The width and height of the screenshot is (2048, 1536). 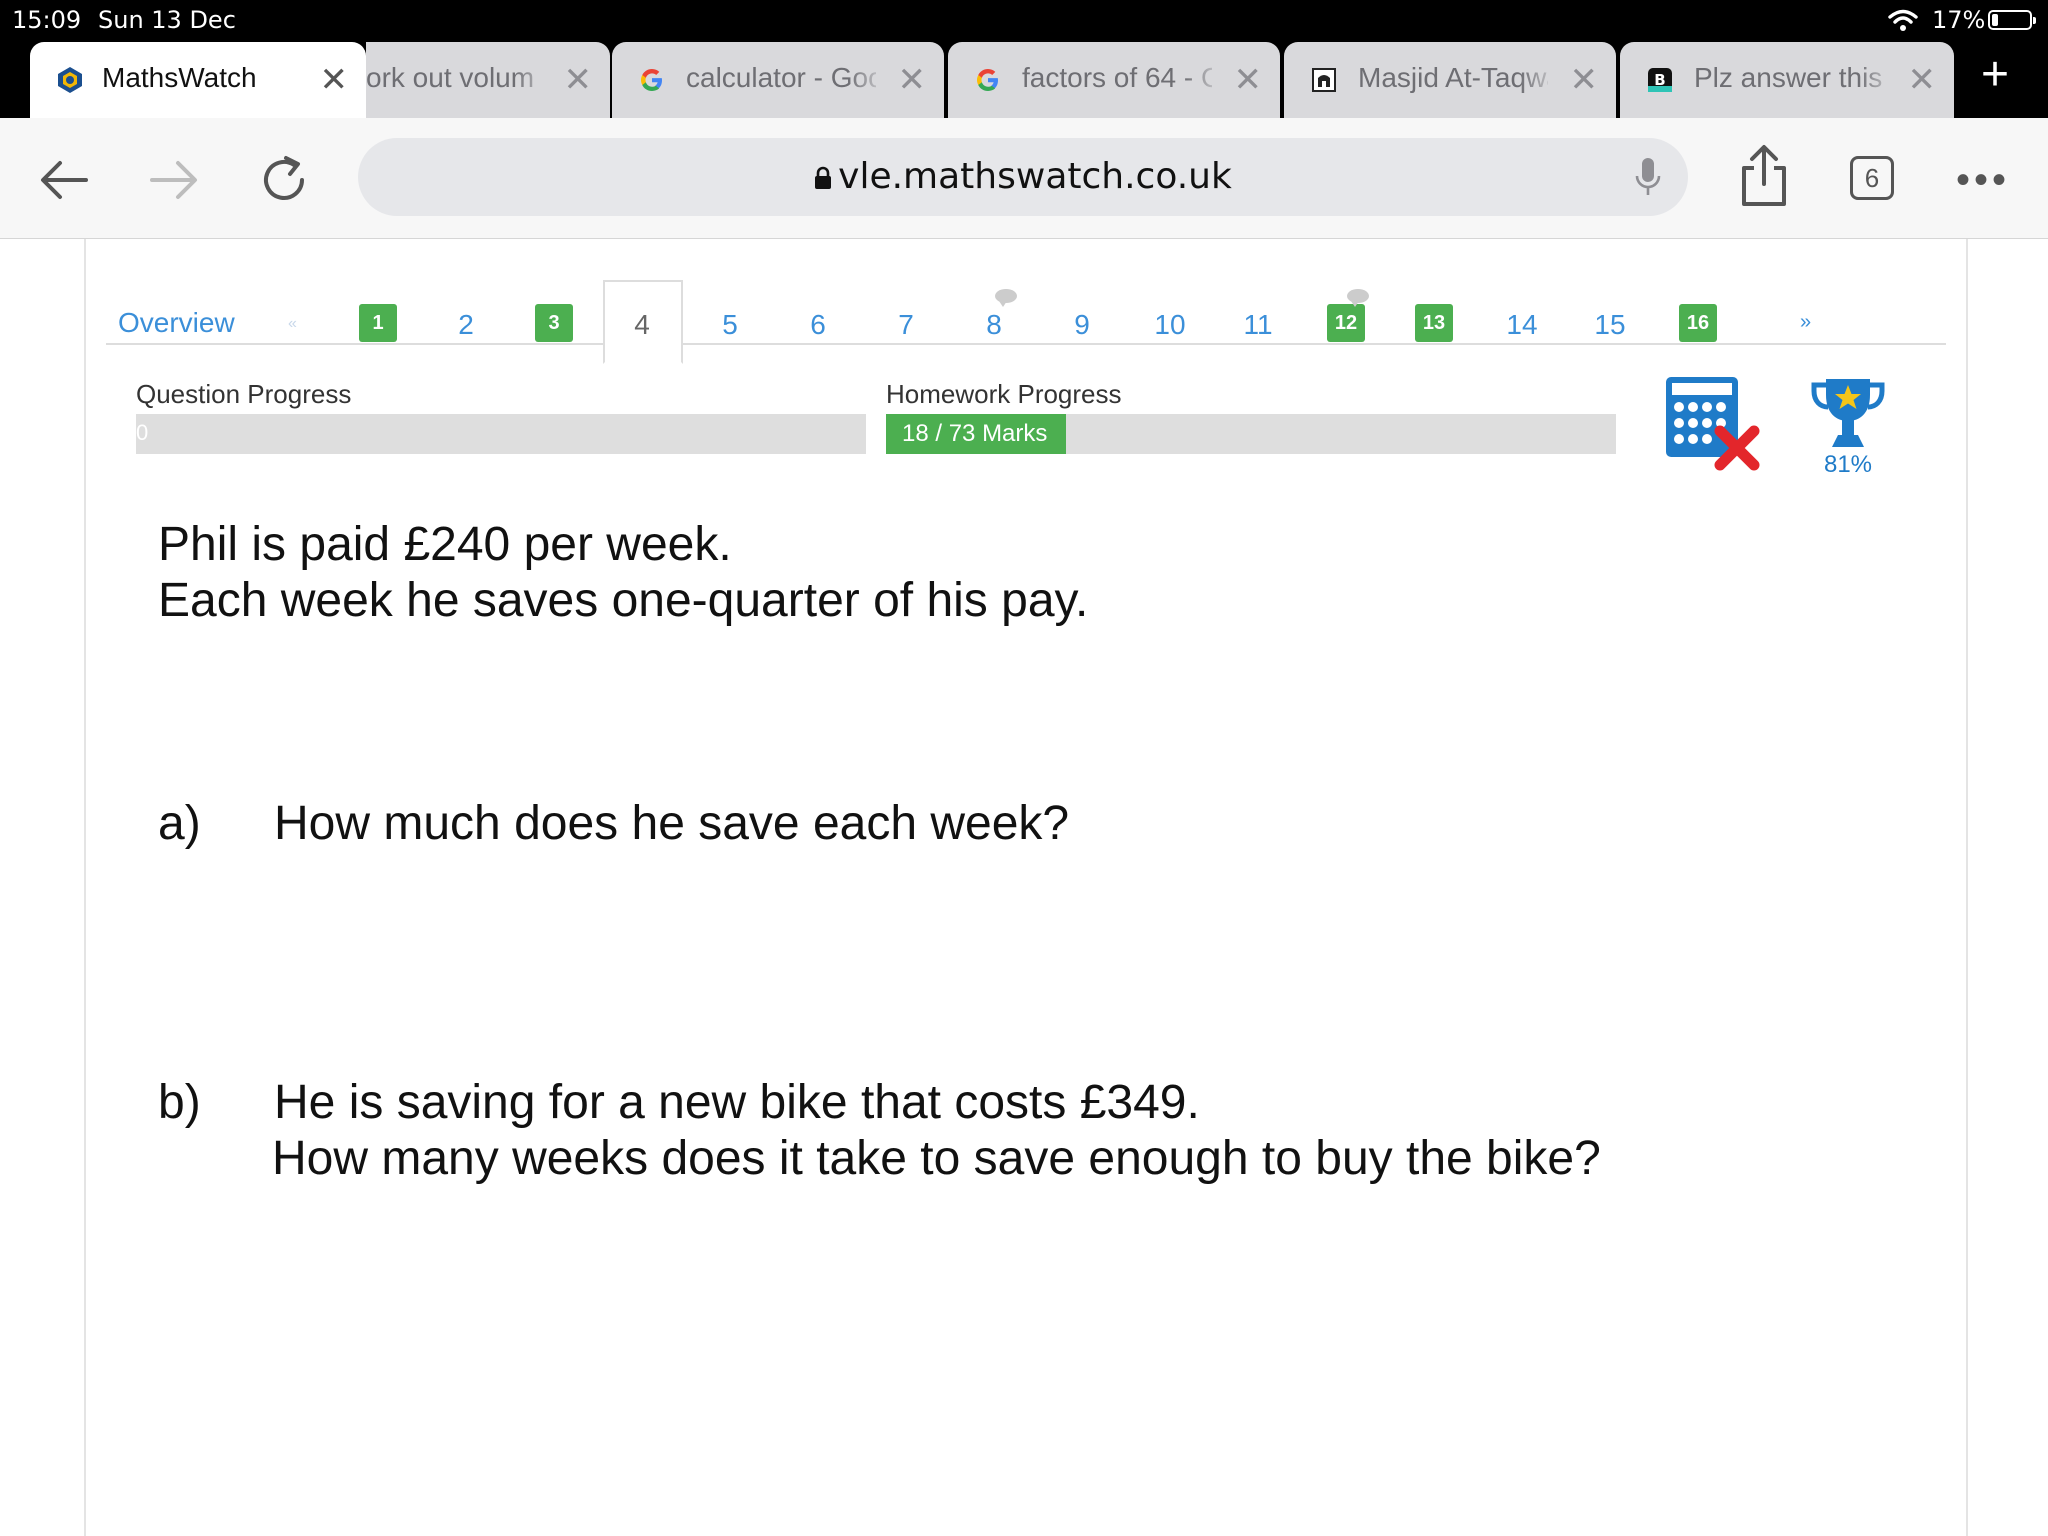 I want to click on more-options-icon: •••, so click(x=1983, y=180).